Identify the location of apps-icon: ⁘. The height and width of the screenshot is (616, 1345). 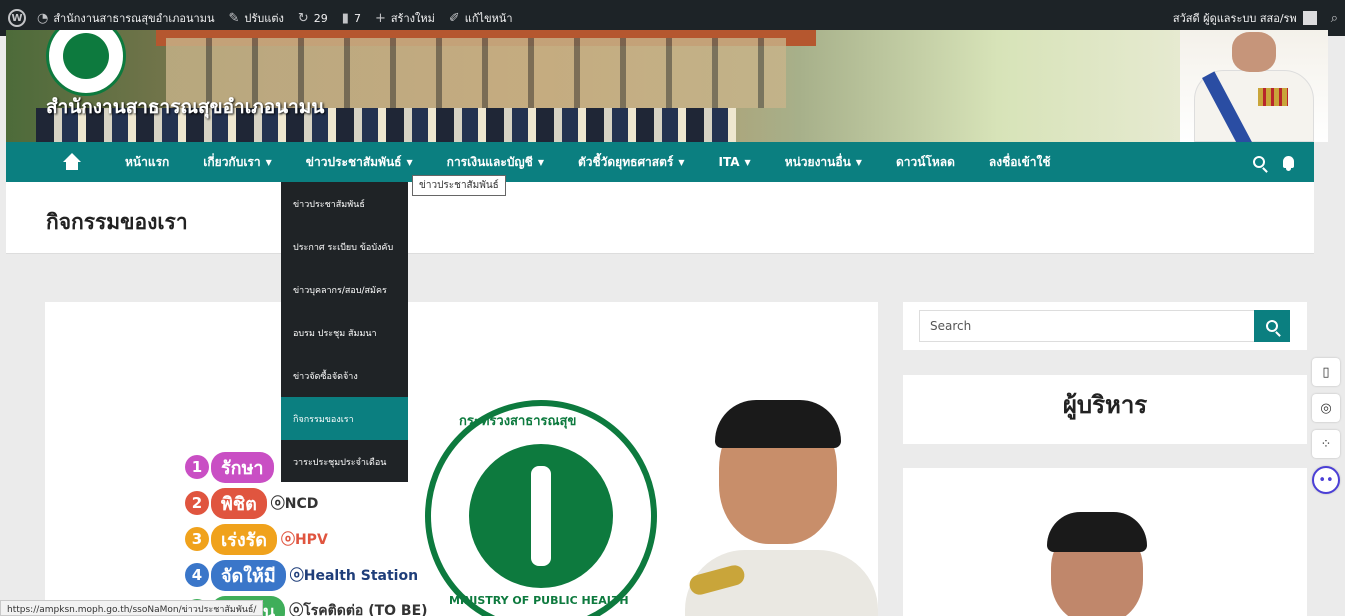
(1326, 444).